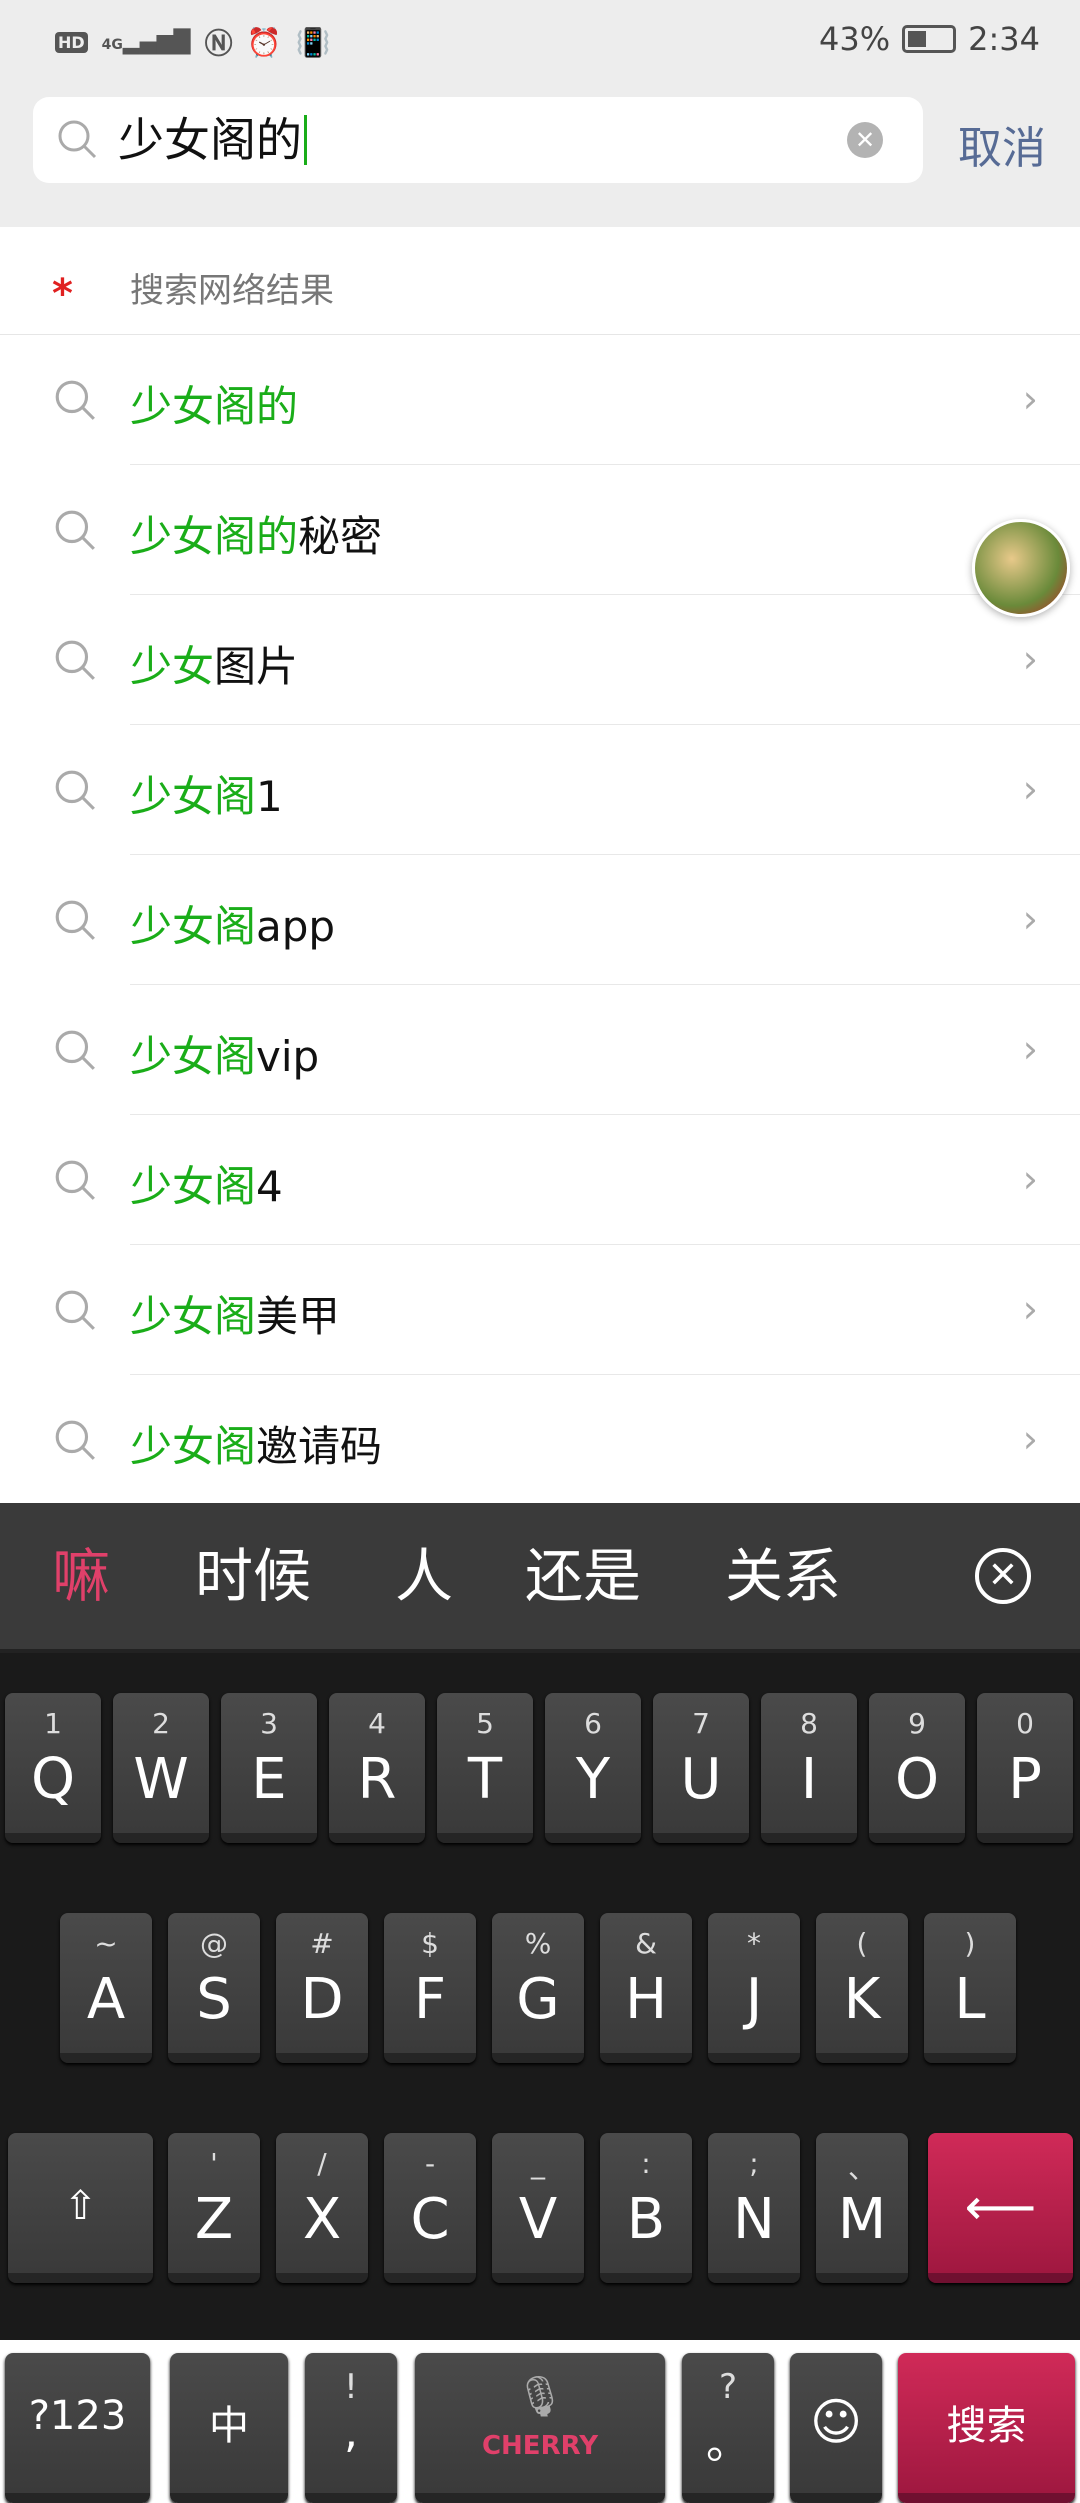  Describe the element at coordinates (269, 1768) in the screenshot. I see `key-e: 3E` at that location.